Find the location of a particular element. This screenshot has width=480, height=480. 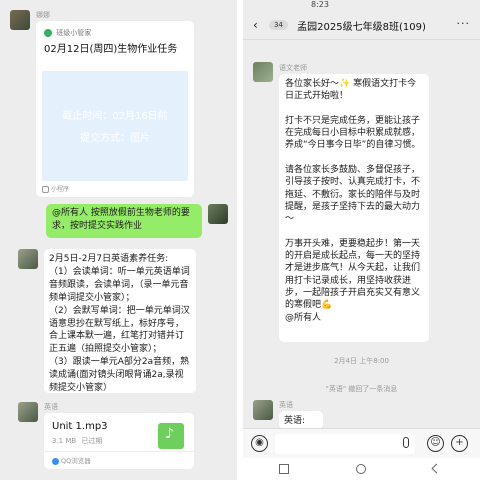

english-message-bubble: 英语: is located at coordinates (301, 420).